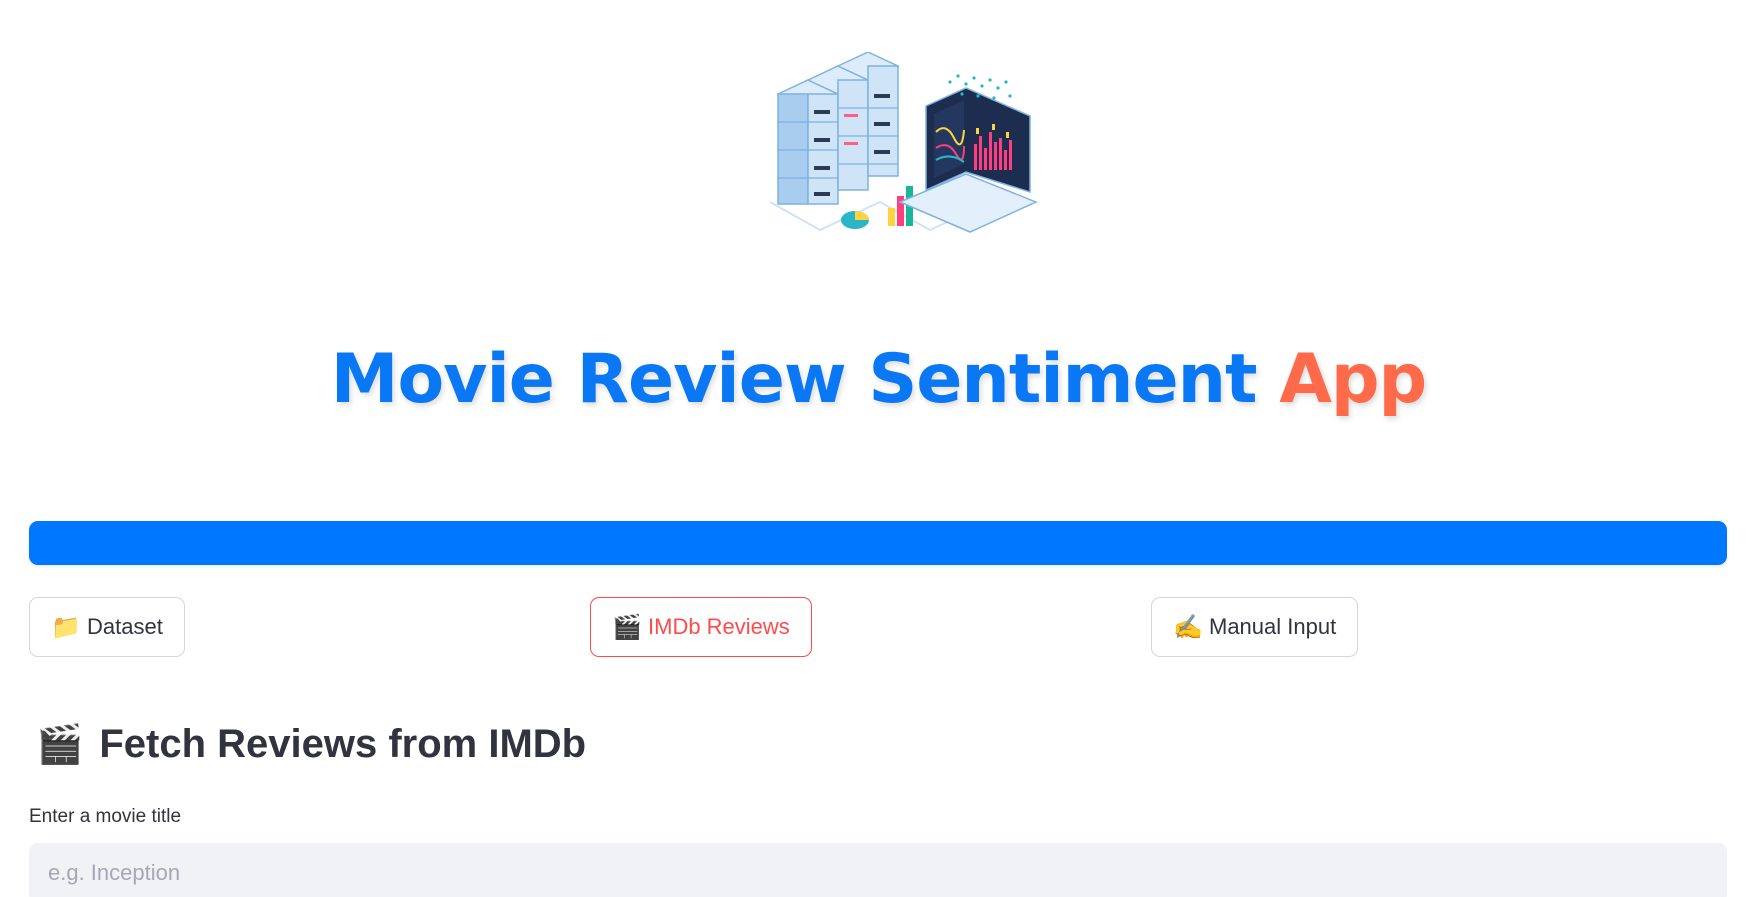  Describe the element at coordinates (878, 870) in the screenshot. I see `movie-title-input` at that location.